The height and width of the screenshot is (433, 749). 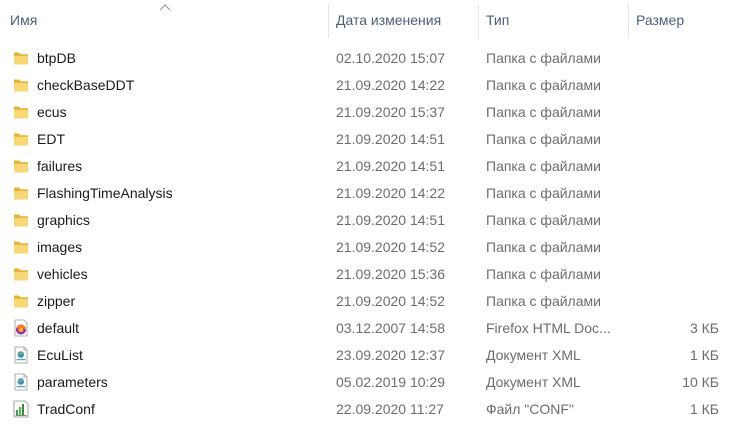 I want to click on conf-file-icon, so click(x=21, y=409).